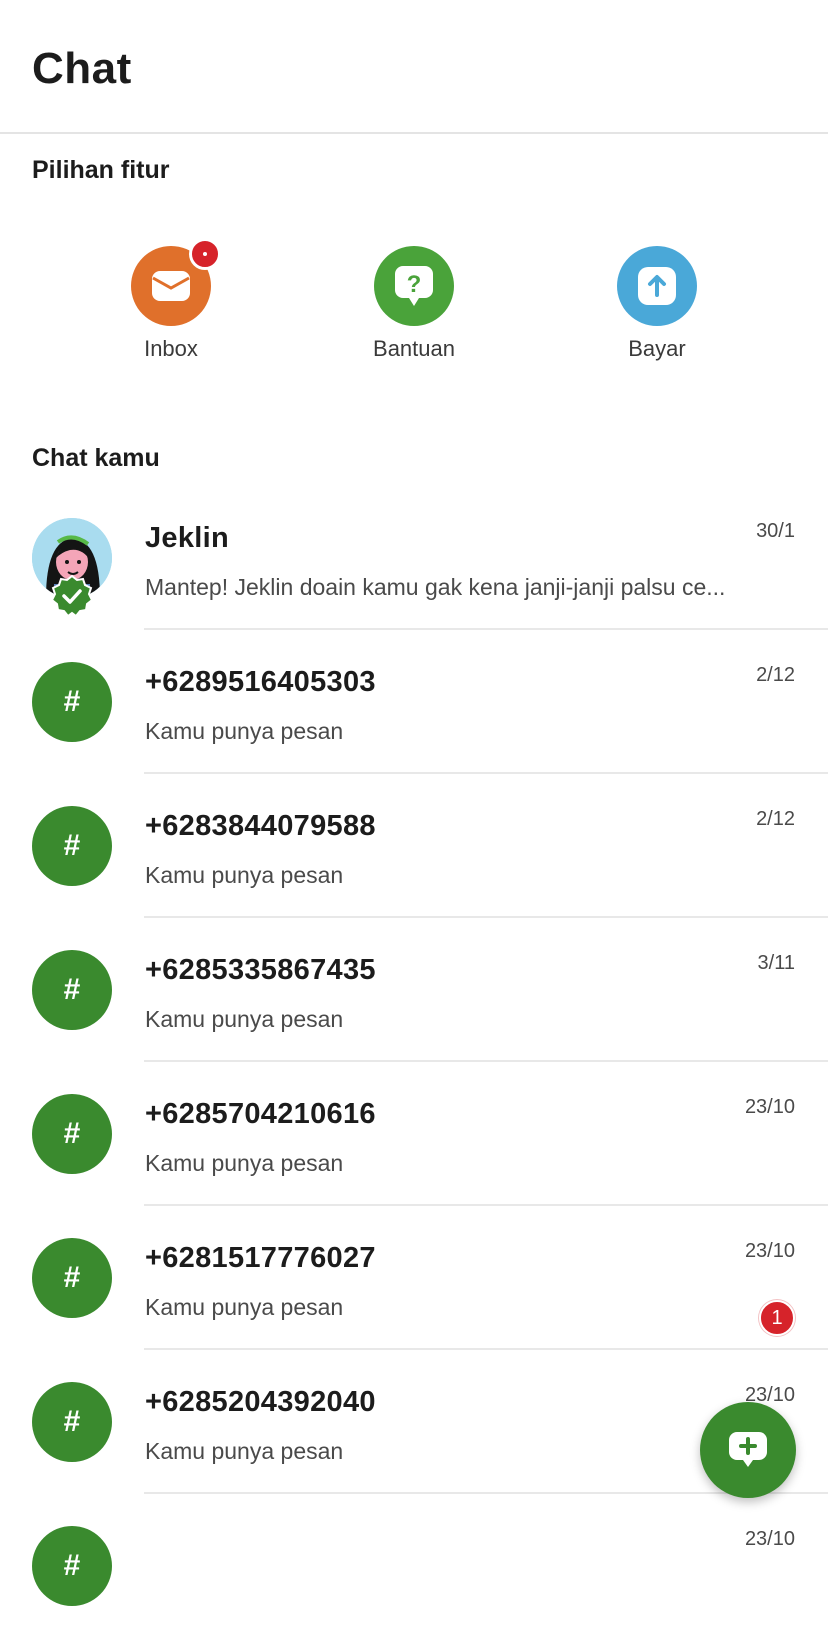  What do you see at coordinates (775, 531) in the screenshot?
I see `chat-date: 30/1` at bounding box center [775, 531].